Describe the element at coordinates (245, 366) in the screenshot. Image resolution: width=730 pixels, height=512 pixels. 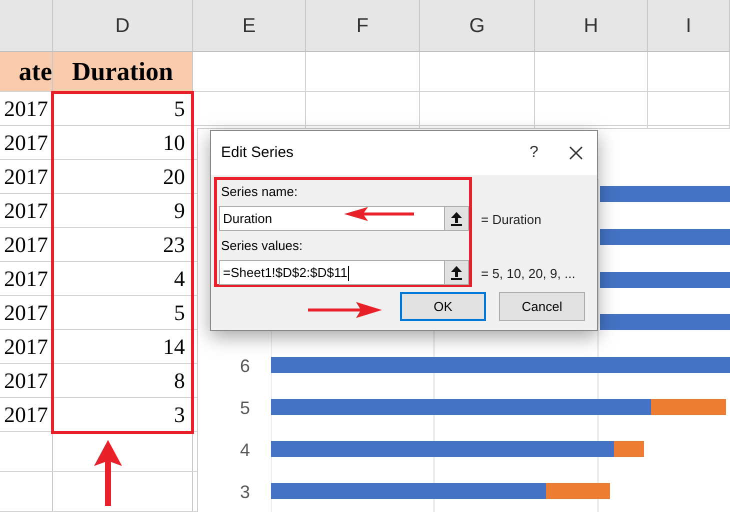
I see `axis-label: 6` at that location.